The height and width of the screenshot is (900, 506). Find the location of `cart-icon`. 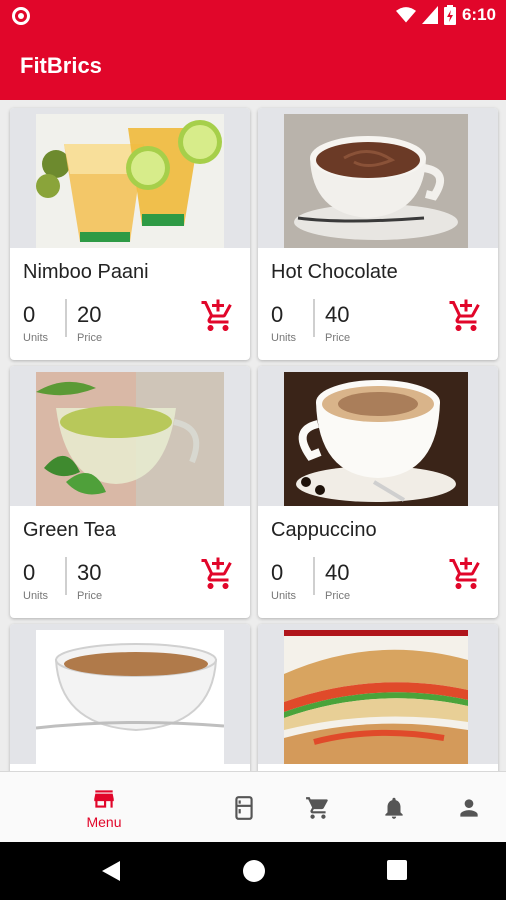

cart-icon is located at coordinates (317, 807).